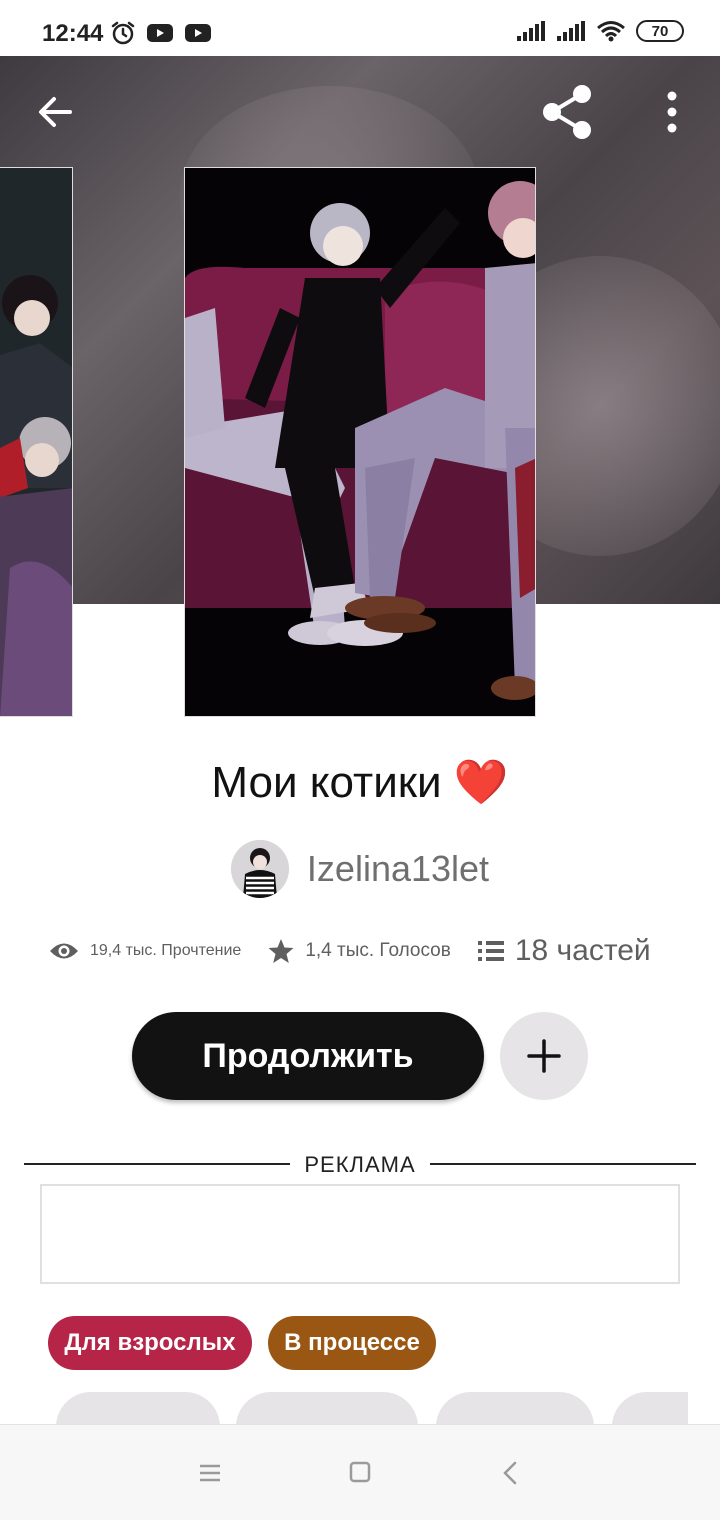 Image resolution: width=720 pixels, height=1520 pixels. I want to click on home-square-icon, so click(360, 1472).